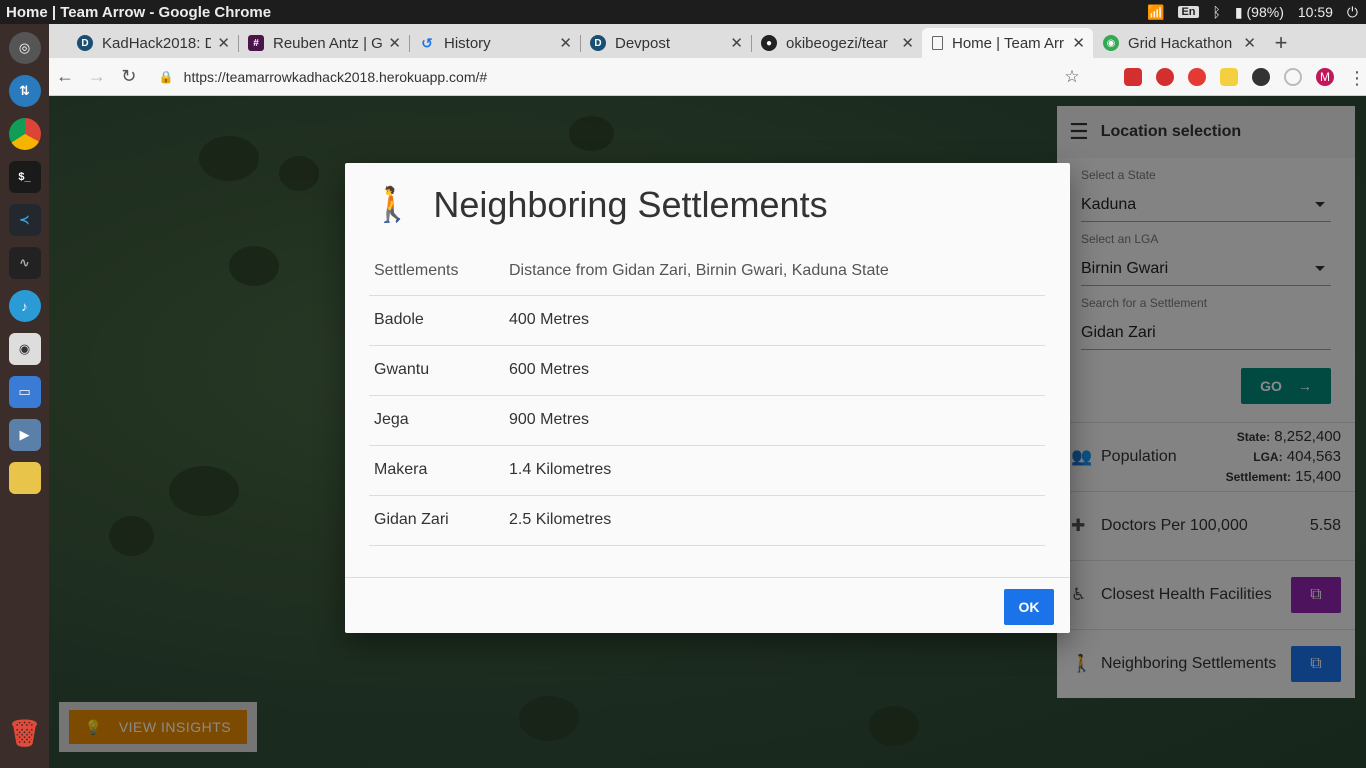 The width and height of the screenshot is (1366, 768). Describe the element at coordinates (774, 420) in the screenshot. I see `settlement-distance: 900 Metres` at that location.